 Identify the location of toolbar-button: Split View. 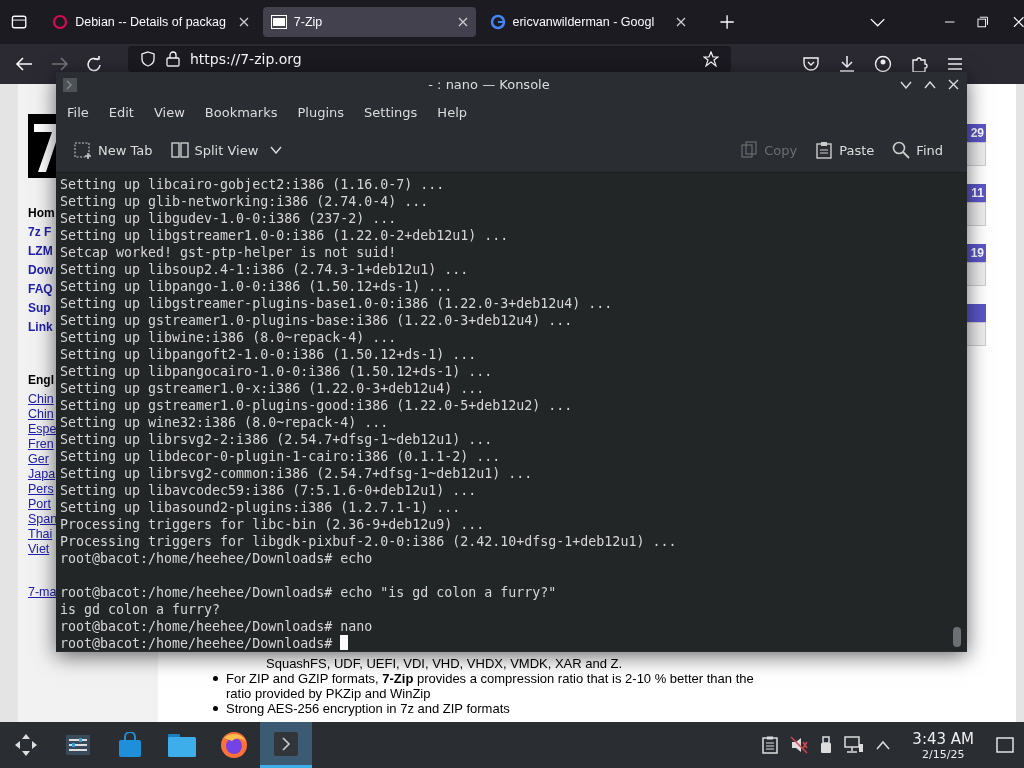
(226, 150).